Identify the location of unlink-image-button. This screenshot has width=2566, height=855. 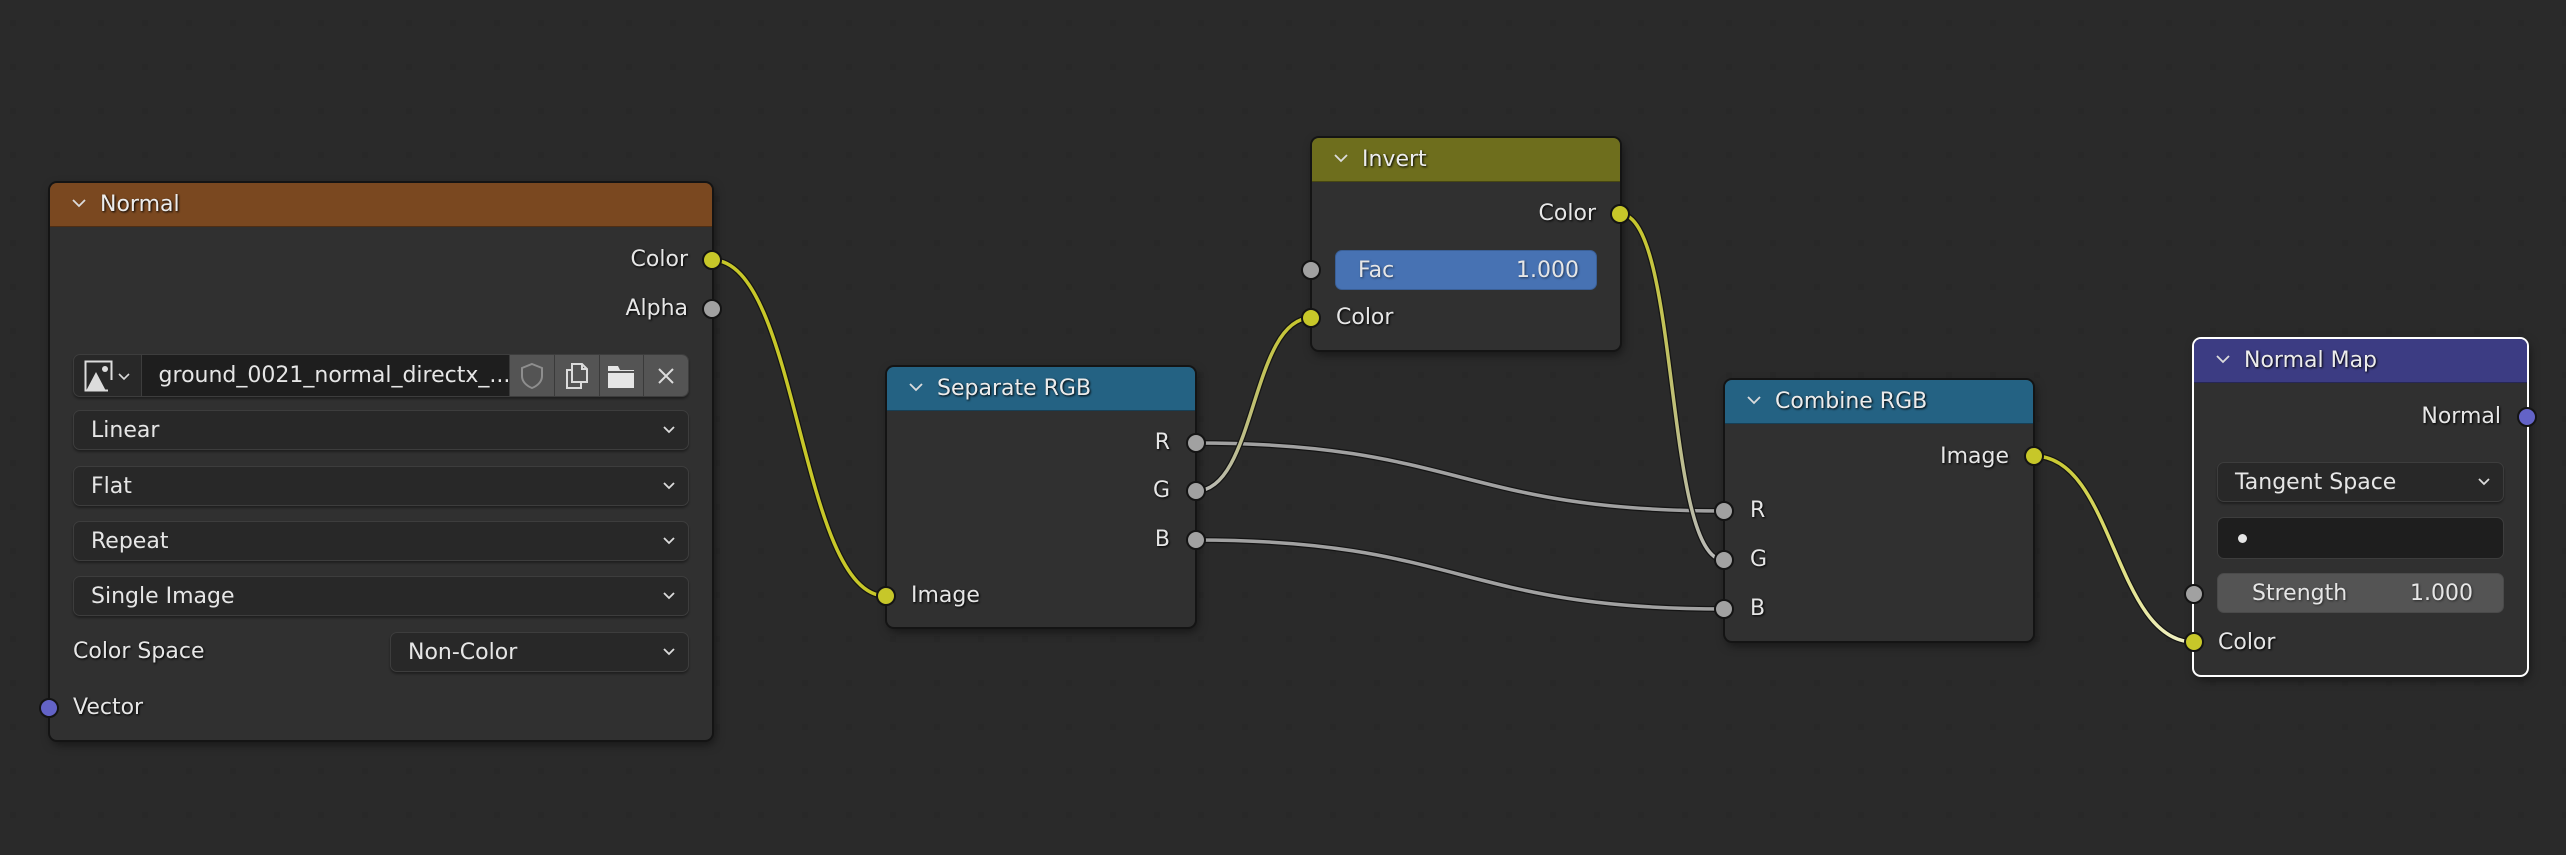
(665, 375).